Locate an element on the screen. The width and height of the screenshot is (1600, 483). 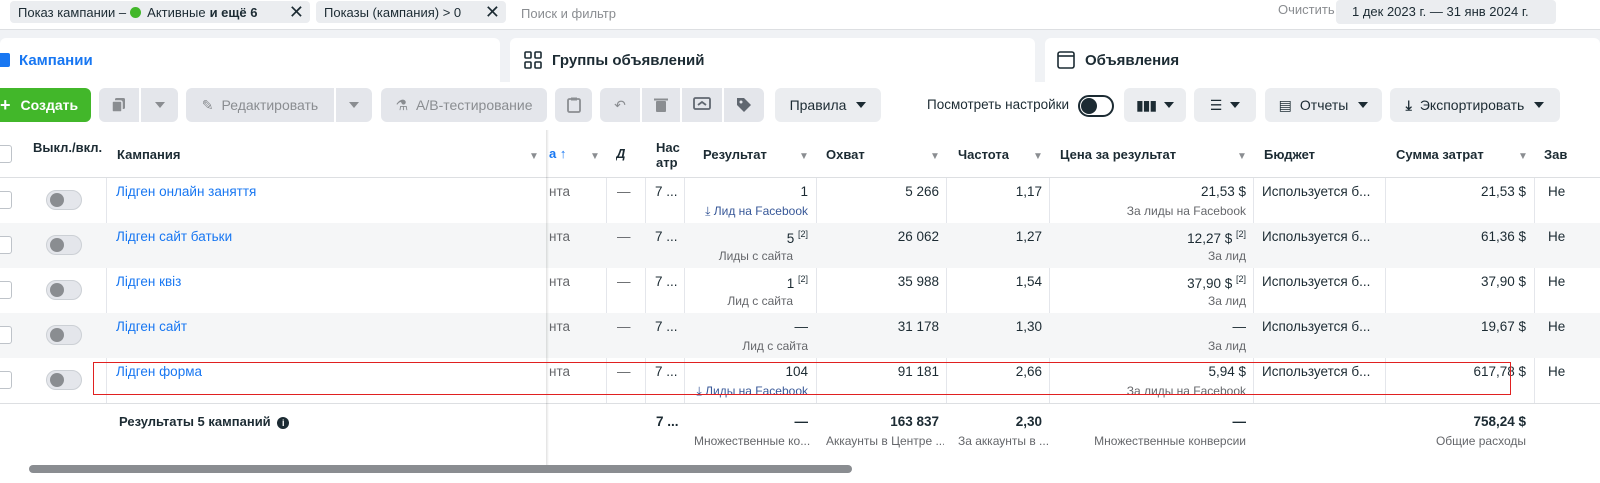
clipboard-button is located at coordinates (573, 105).